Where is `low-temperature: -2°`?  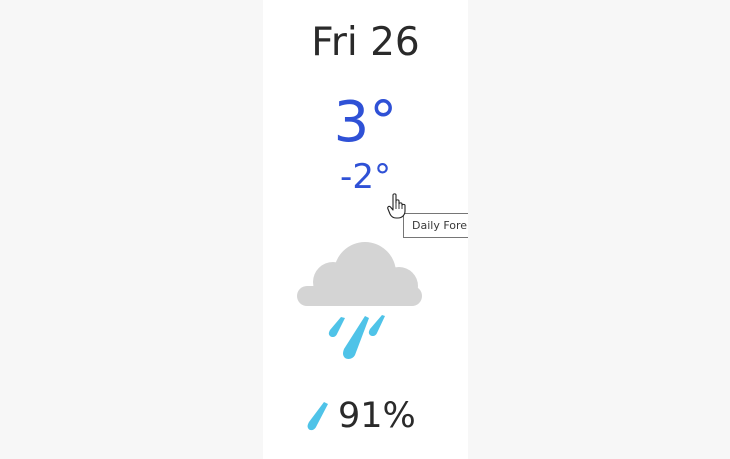 low-temperature: -2° is located at coordinates (365, 177).